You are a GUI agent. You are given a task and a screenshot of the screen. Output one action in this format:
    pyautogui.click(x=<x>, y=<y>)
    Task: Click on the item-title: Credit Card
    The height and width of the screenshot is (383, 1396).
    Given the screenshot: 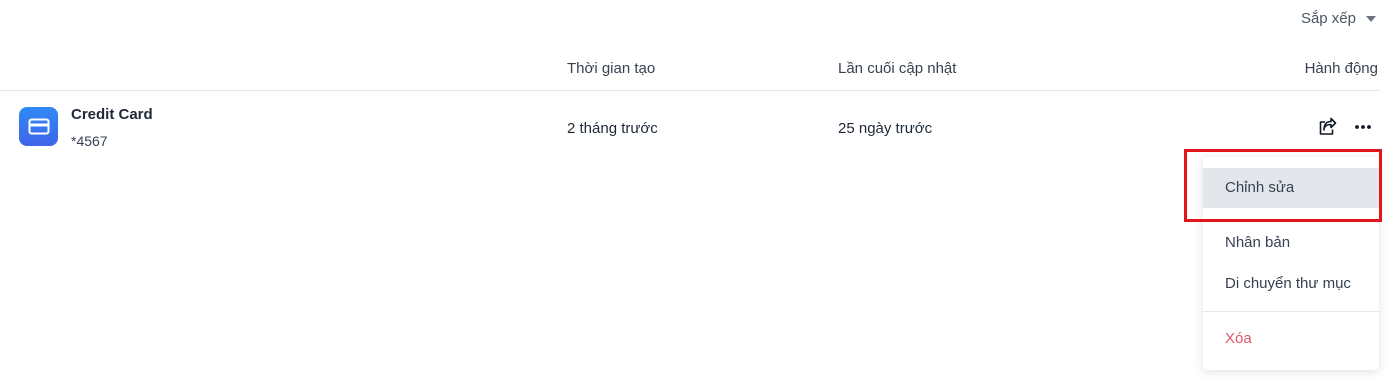 What is the action you would take?
    pyautogui.click(x=112, y=114)
    